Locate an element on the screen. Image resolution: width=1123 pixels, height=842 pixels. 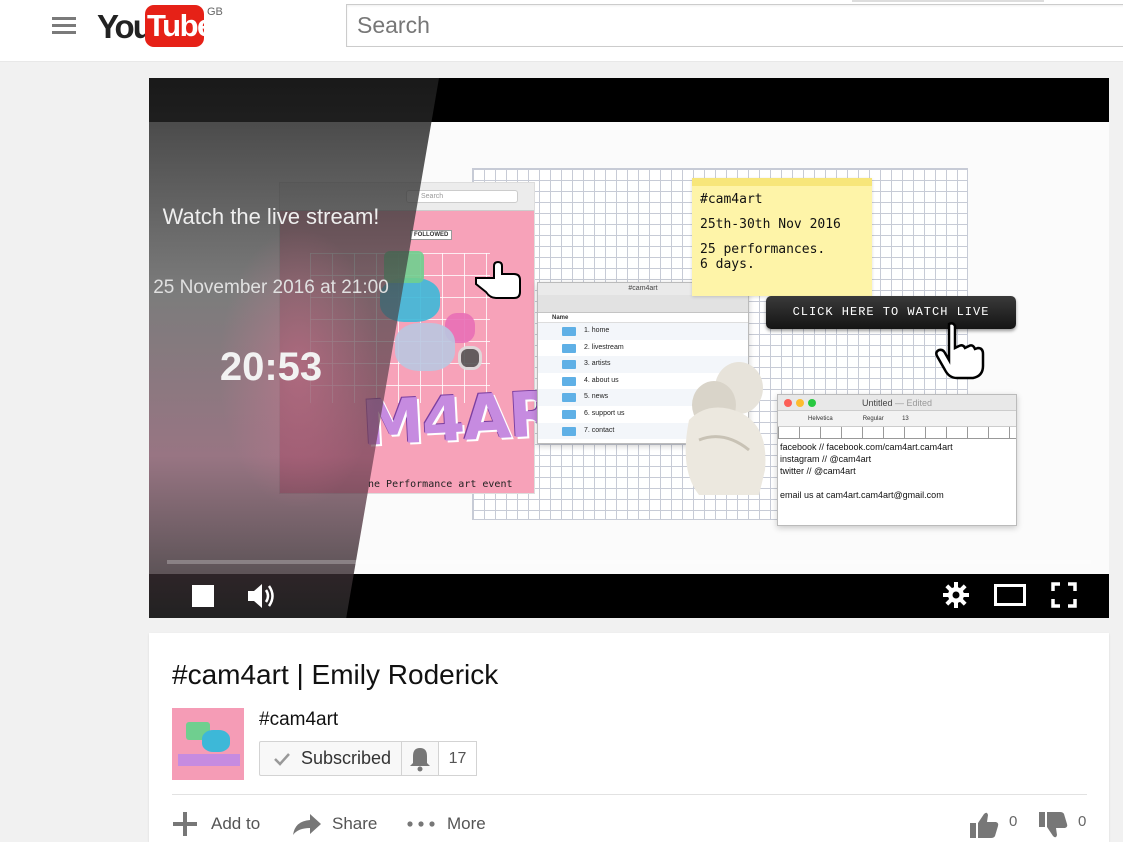
statue-image is located at coordinates (725, 428).